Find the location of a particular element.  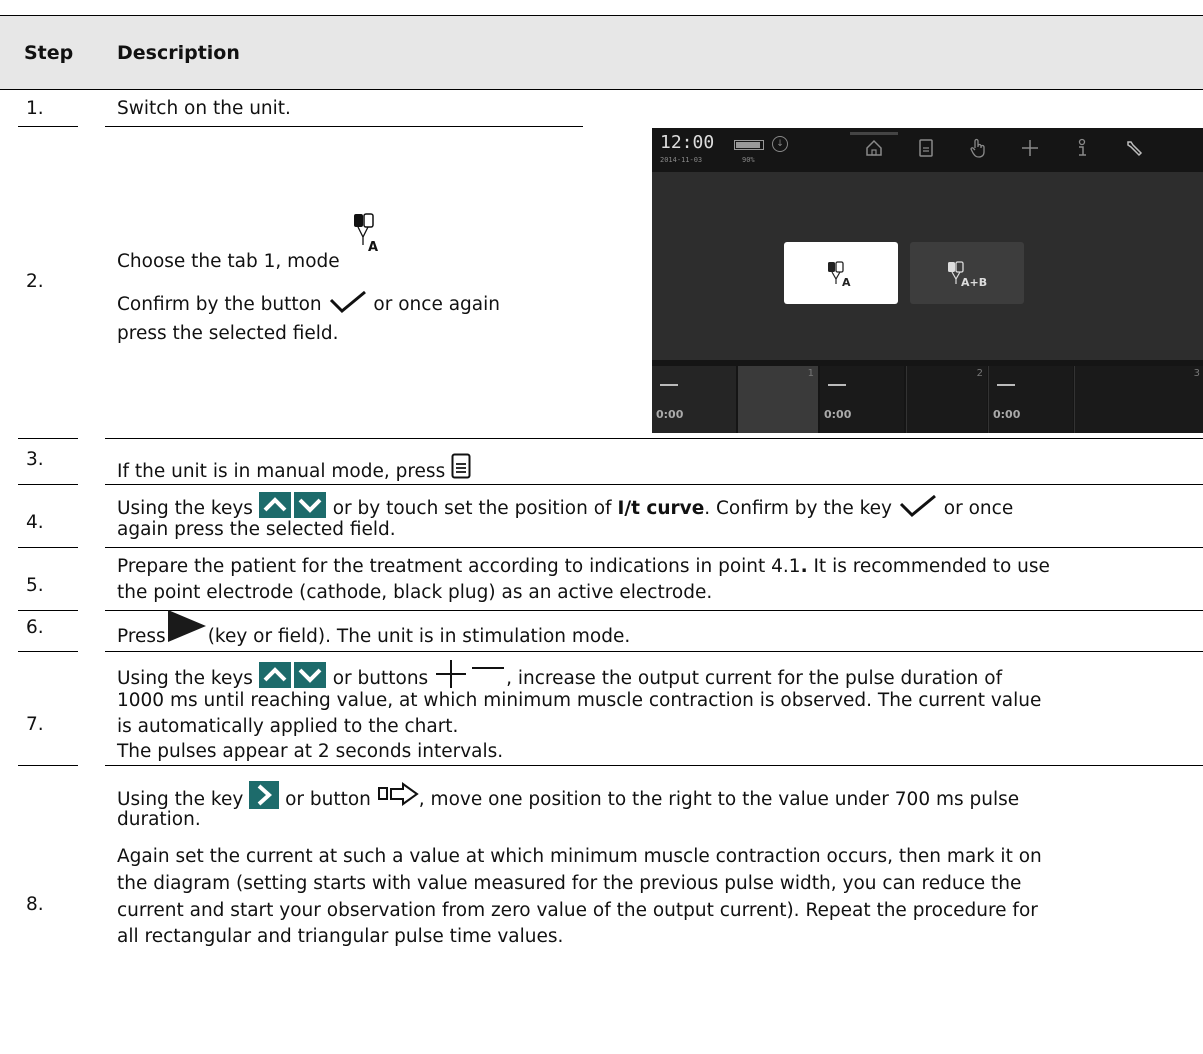

electrode-a-sub: A is located at coordinates (373, 247).